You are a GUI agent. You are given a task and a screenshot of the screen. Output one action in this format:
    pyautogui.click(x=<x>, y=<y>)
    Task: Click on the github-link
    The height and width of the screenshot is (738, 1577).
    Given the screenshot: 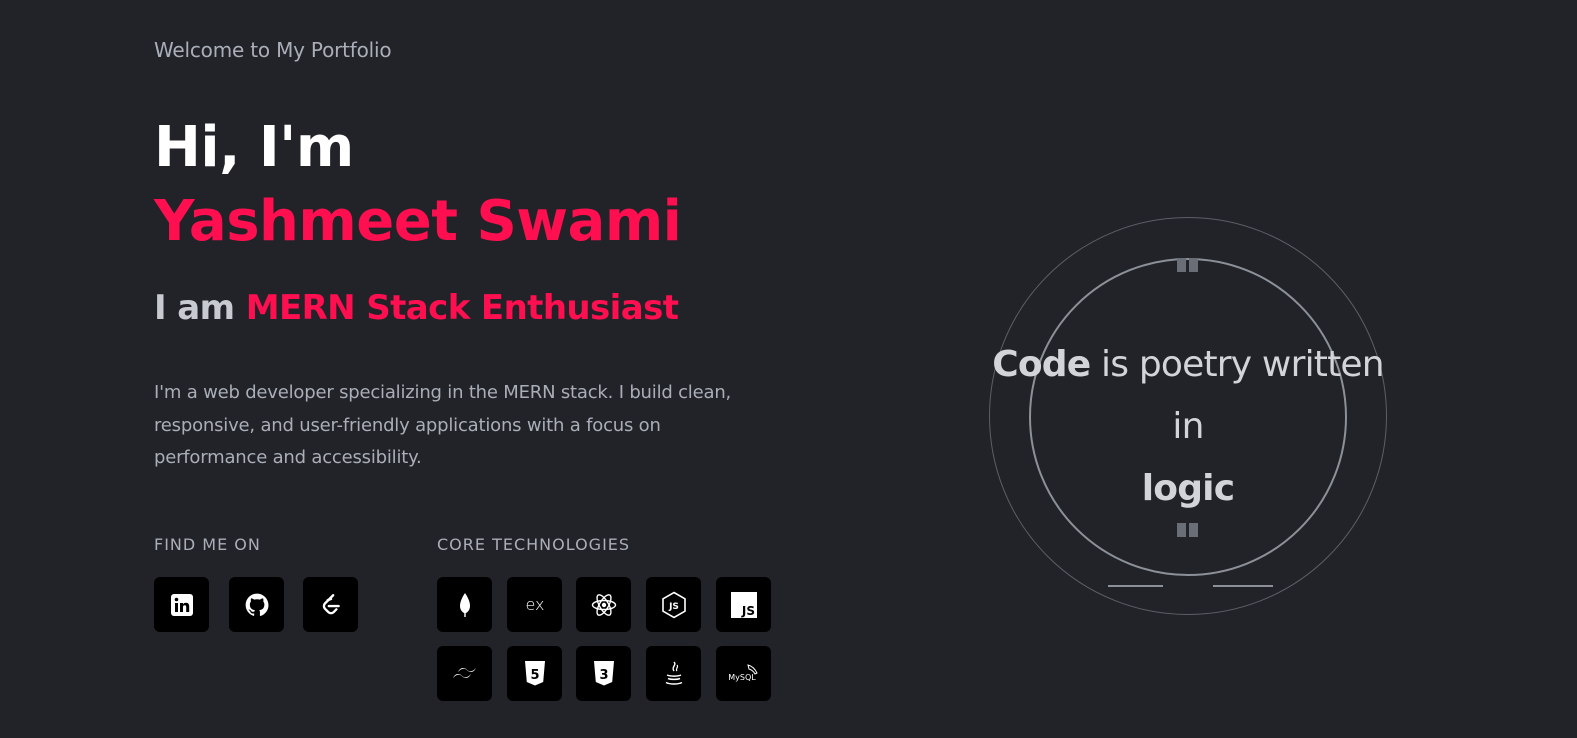 What is the action you would take?
    pyautogui.click(x=256, y=604)
    